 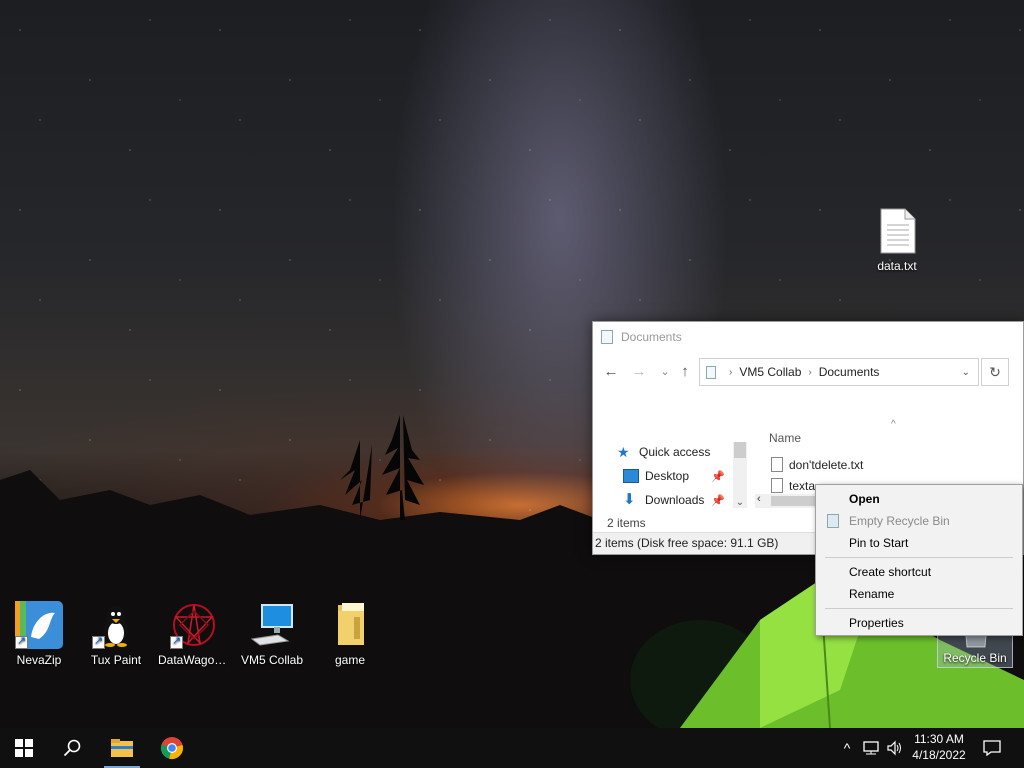 What do you see at coordinates (995, 372) in the screenshot?
I see `refresh-button: ↻` at bounding box center [995, 372].